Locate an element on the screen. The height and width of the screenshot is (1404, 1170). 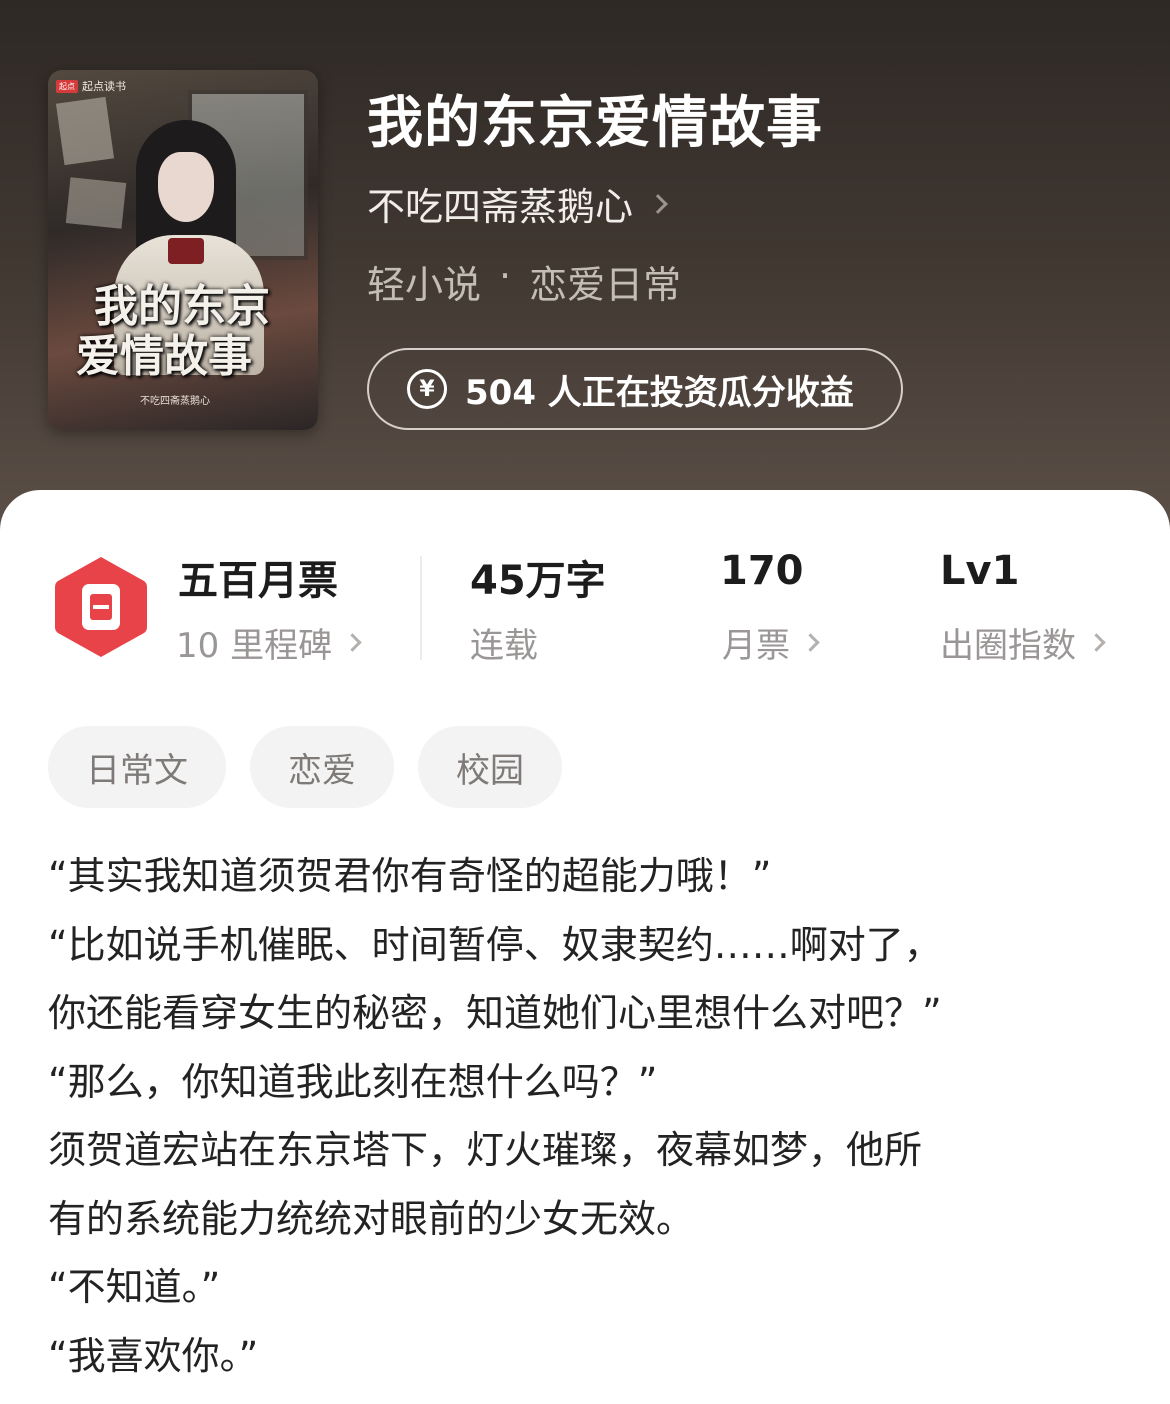
milestone-title: 五百月票 is located at coordinates (258, 581).